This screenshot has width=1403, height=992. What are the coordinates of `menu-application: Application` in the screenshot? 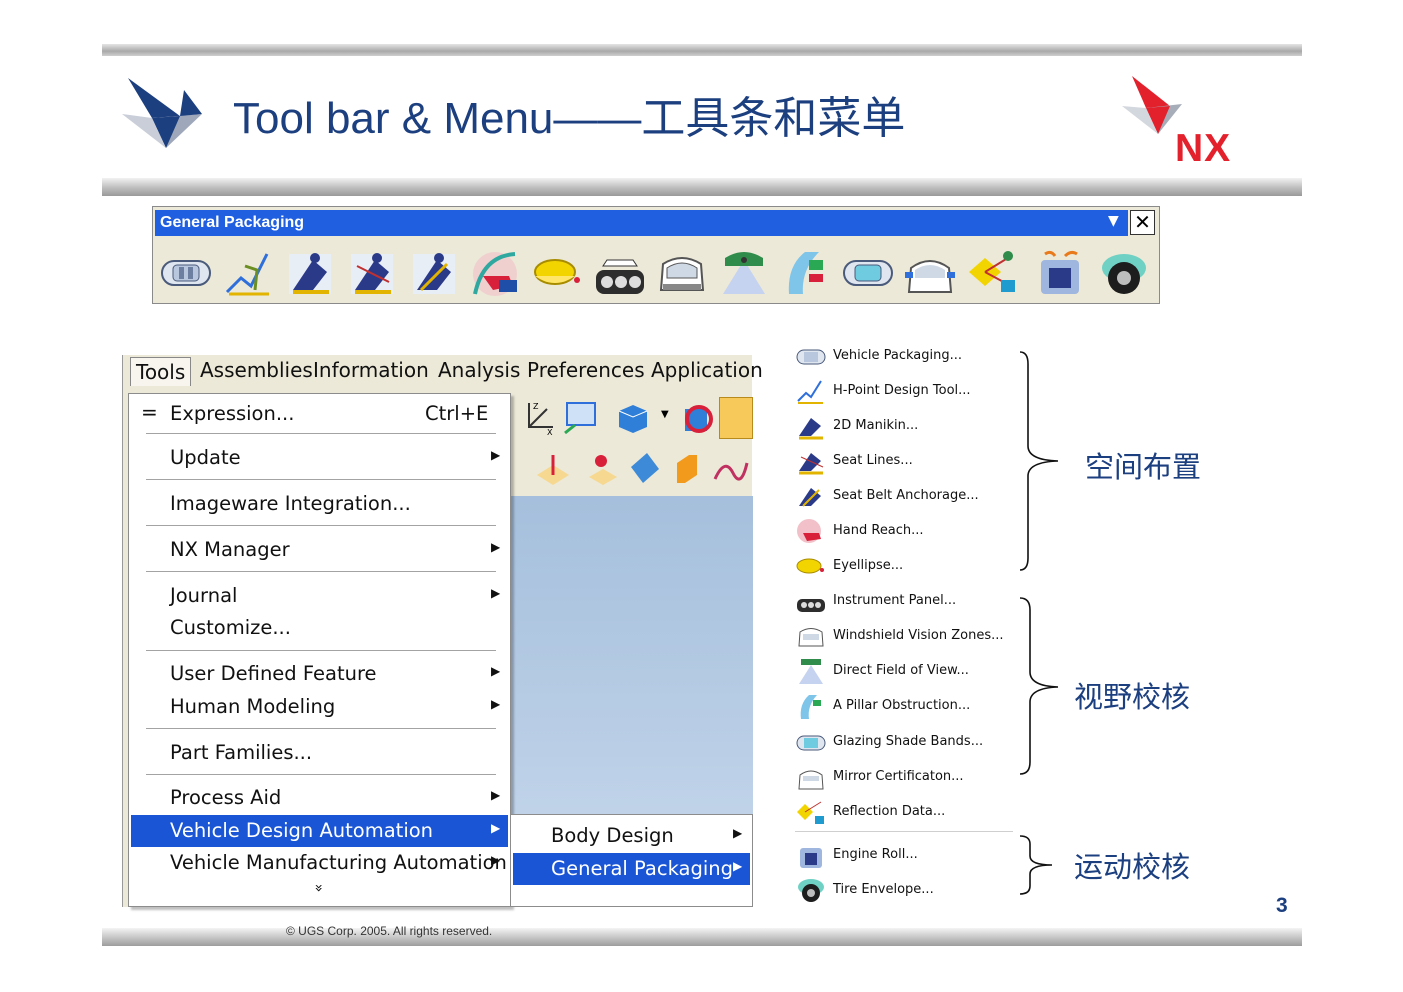 It's located at (707, 370).